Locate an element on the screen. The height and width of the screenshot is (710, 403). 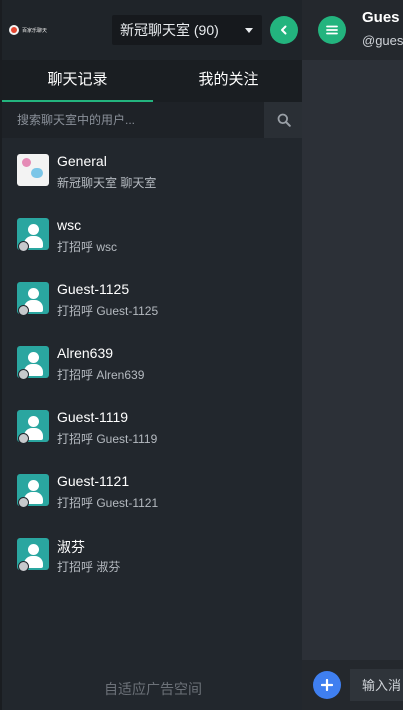
list-item: General 新冠聊天室 聊天室 is located at coordinates (153, 172).